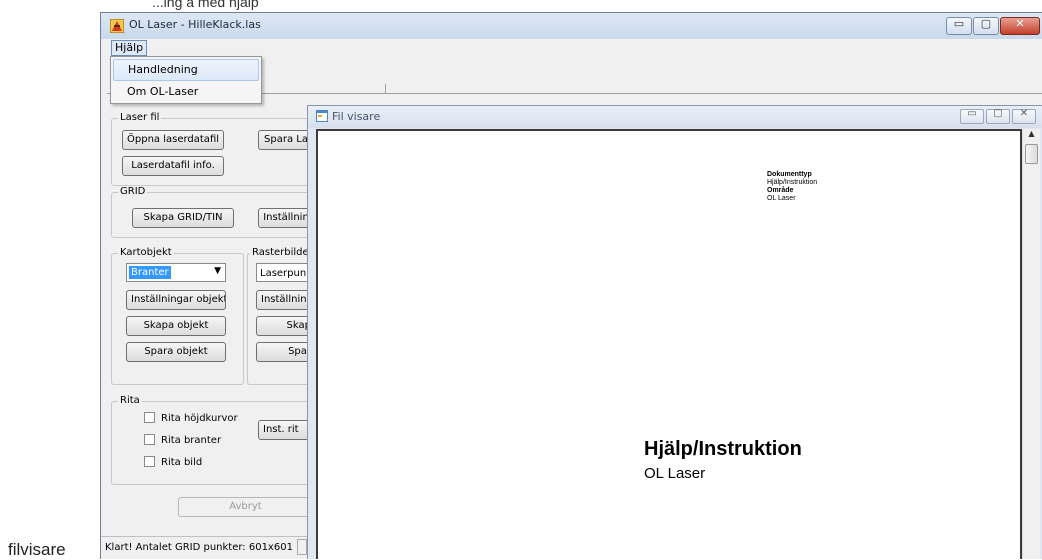 Image resolution: width=1042 pixels, height=560 pixels. Describe the element at coordinates (675, 117) in the screenshot. I see `viewer-titlebar: Fil visare ▭ ▢ ✕` at that location.